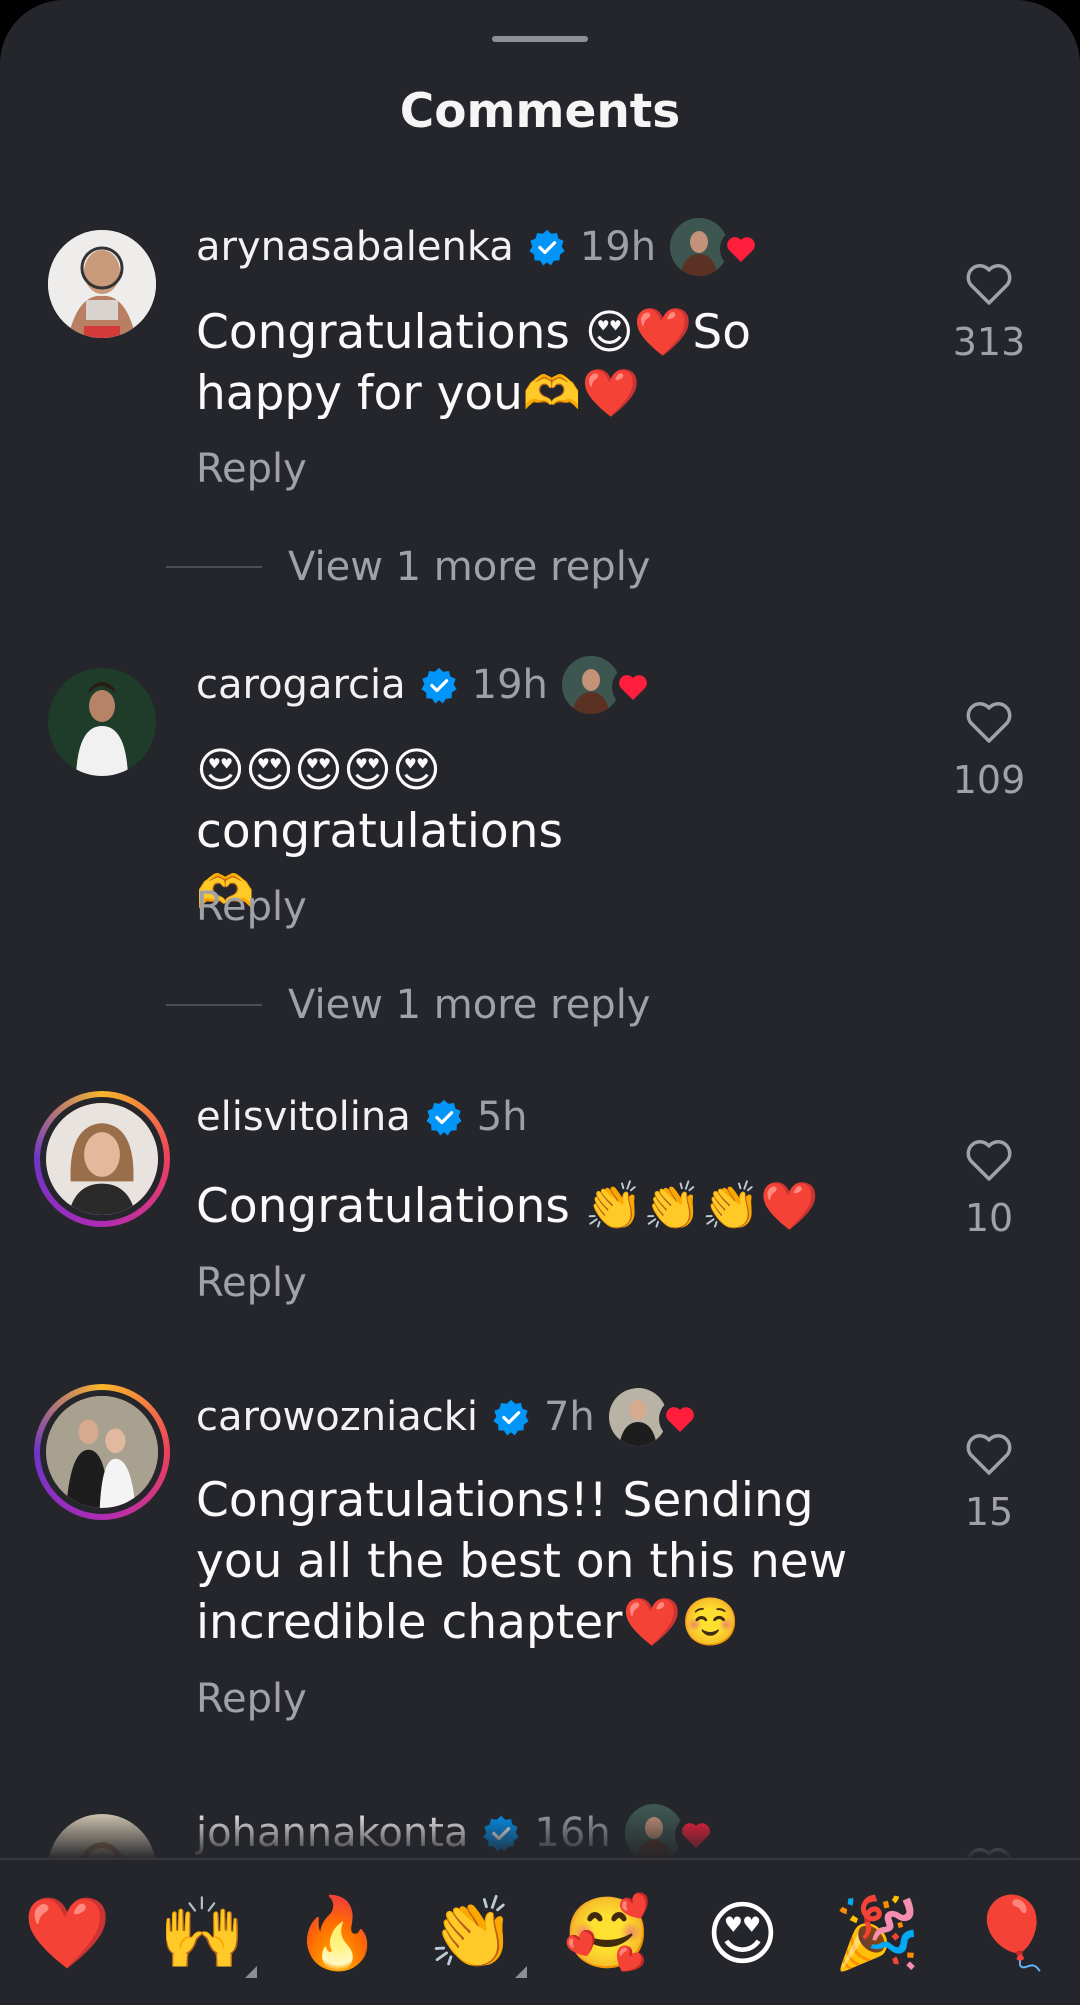  I want to click on emoji-fire-button: 🔥, so click(338, 1934).